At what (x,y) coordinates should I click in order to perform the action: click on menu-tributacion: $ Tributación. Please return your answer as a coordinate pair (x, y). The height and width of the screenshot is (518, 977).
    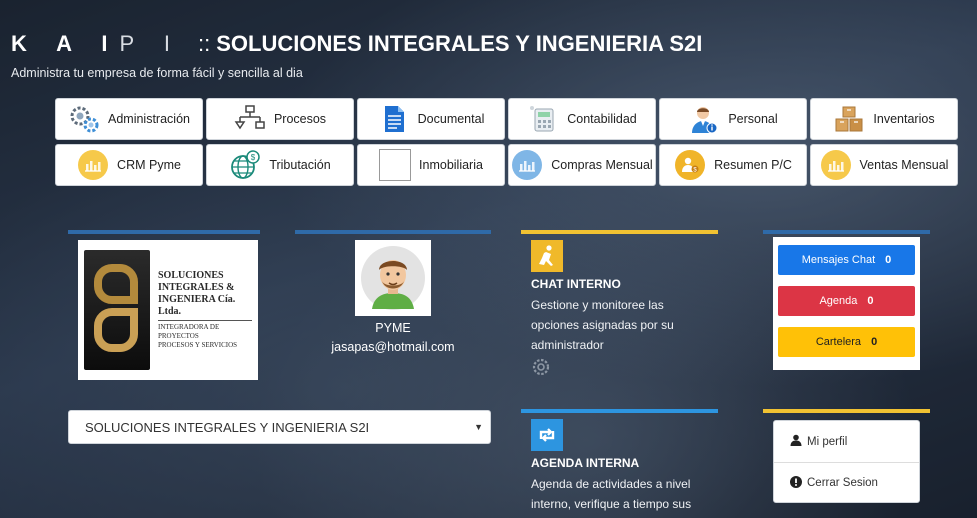
    Looking at the image, I should click on (280, 165).